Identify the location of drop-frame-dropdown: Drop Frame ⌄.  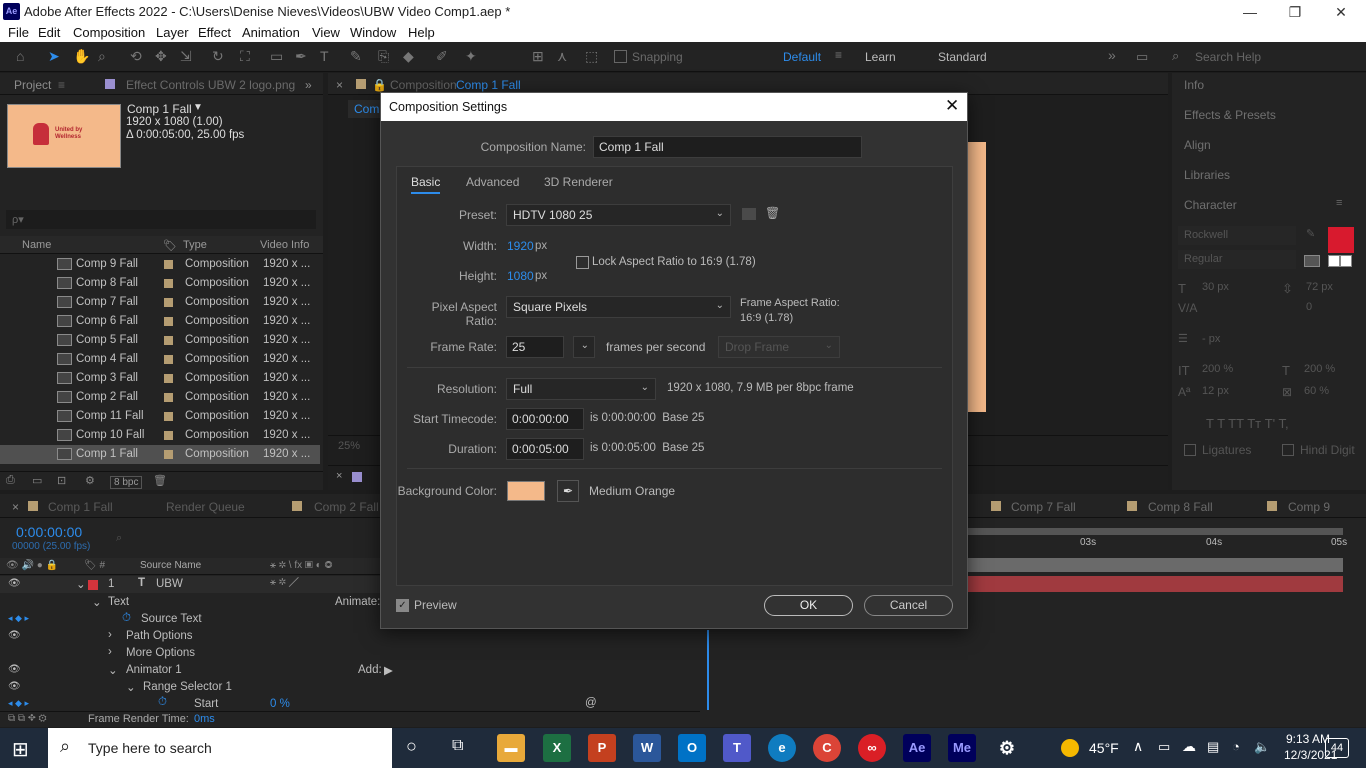
(779, 347).